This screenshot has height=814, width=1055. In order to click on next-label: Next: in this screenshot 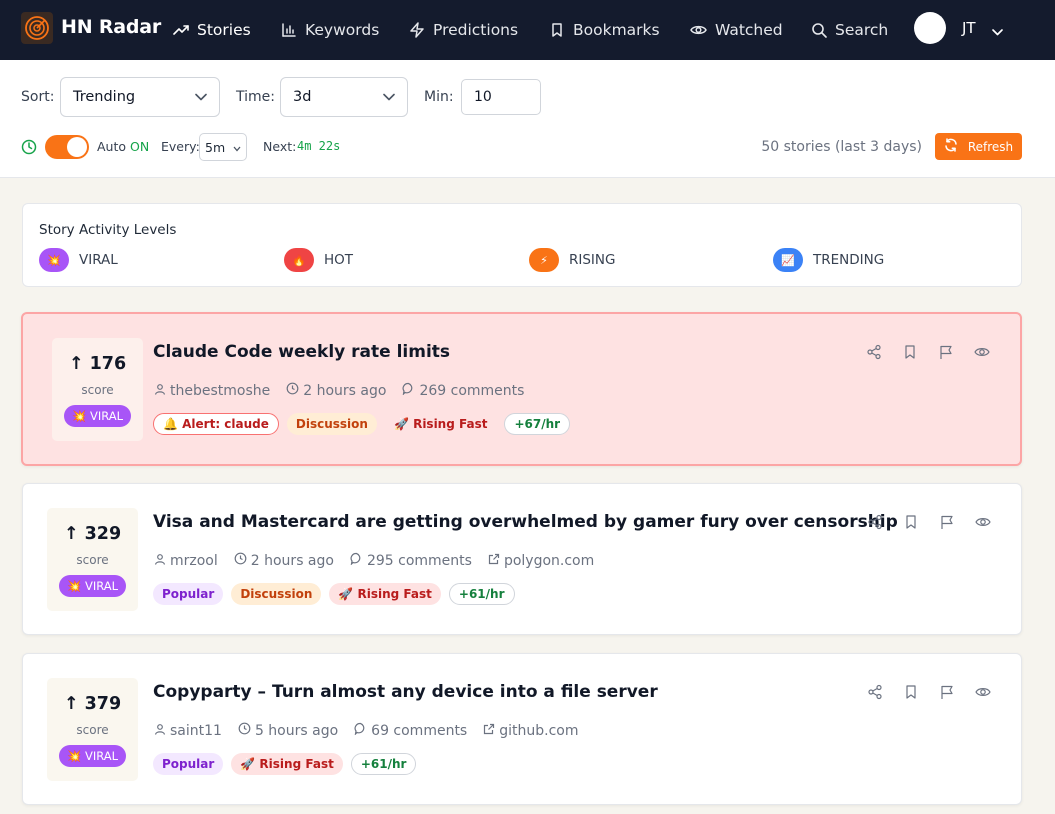, I will do `click(280, 146)`.